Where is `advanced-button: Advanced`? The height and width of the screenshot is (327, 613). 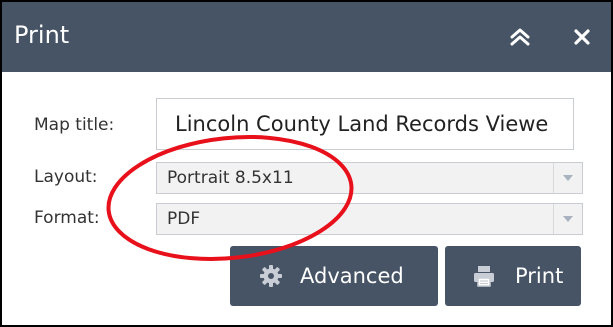
advanced-button: Advanced is located at coordinates (334, 276).